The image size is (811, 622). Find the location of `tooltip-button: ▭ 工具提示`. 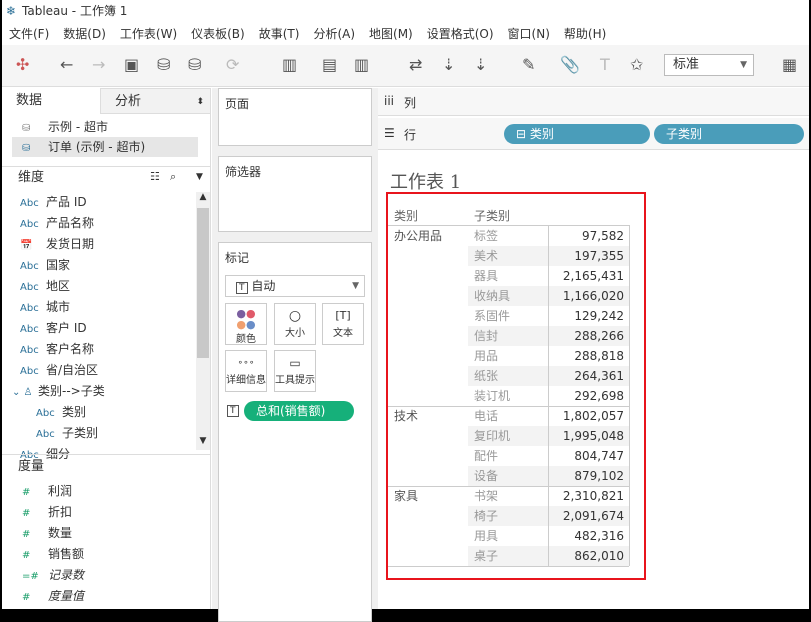

tooltip-button: ▭ 工具提示 is located at coordinates (295, 371).